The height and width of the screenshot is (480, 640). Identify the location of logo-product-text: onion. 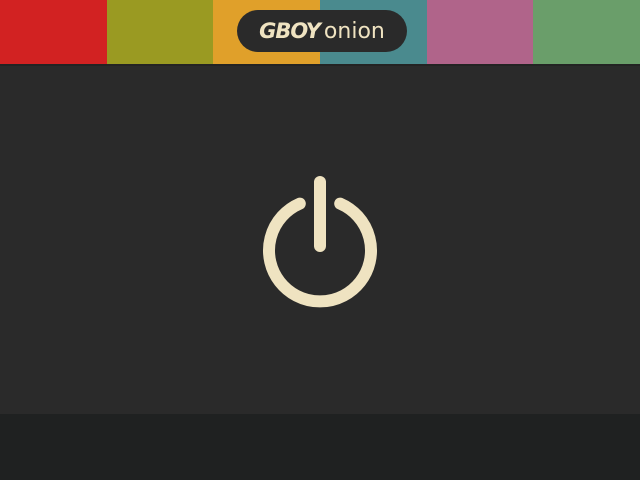
(354, 31).